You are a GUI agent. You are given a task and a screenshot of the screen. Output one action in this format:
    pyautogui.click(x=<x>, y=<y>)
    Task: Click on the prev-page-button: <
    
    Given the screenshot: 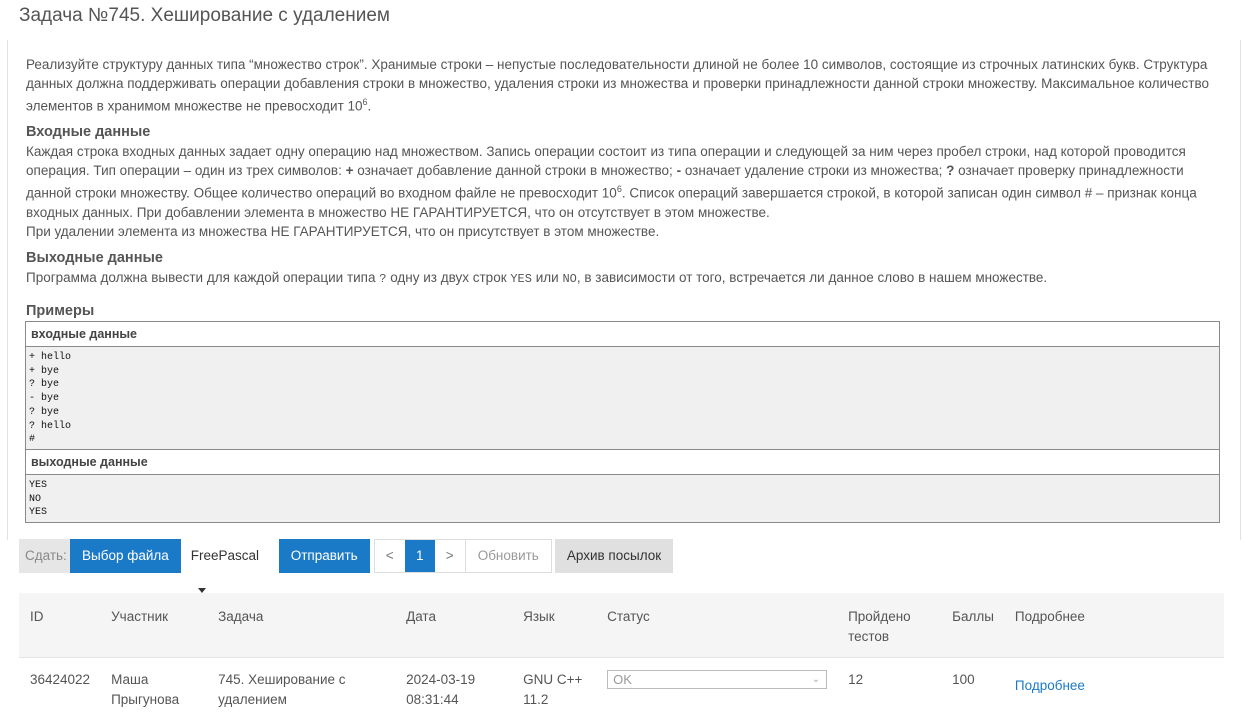 What is the action you would take?
    pyautogui.click(x=390, y=556)
    